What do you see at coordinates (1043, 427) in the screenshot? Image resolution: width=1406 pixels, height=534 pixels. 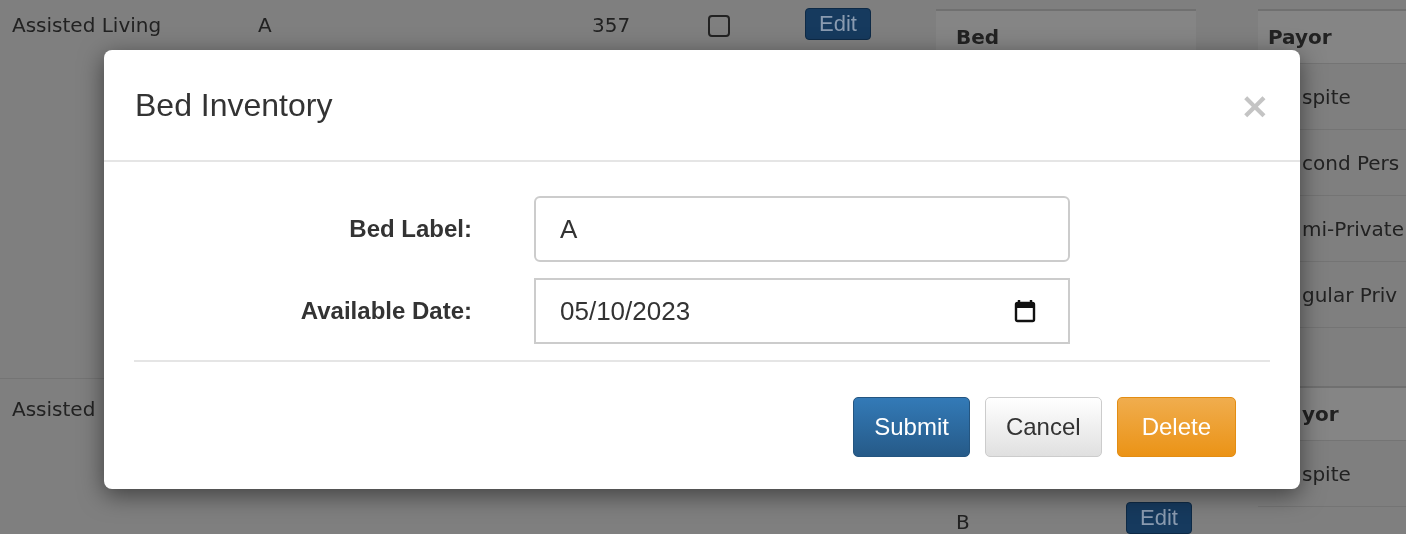 I see `cancel-button: Cancel` at bounding box center [1043, 427].